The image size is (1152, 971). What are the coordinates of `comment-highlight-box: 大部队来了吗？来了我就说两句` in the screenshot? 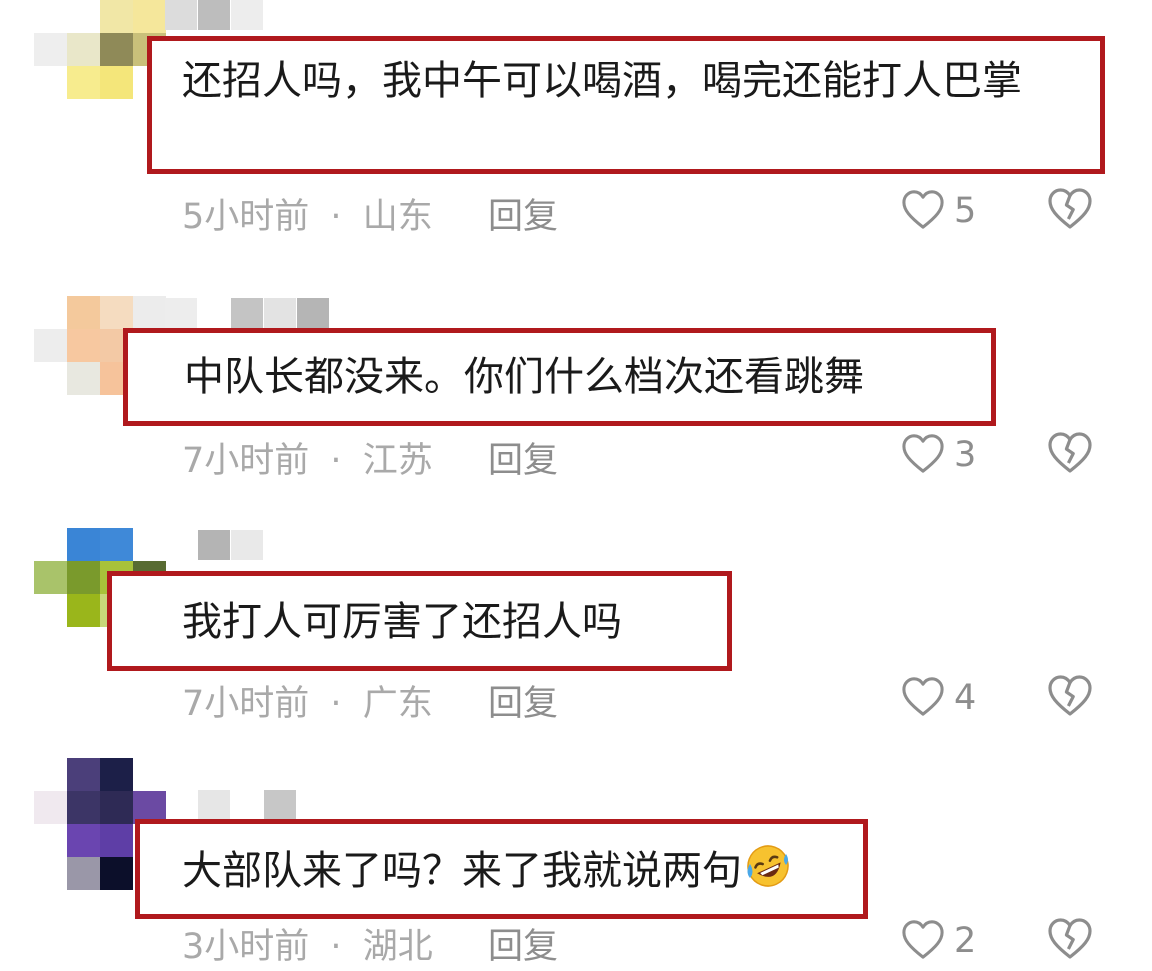 It's located at (501, 869).